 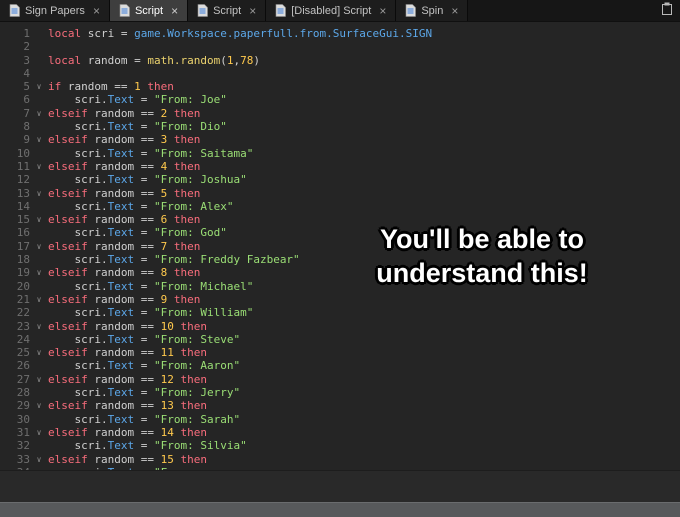 I want to click on code-text: scri.Text = "From: Michael", so click(x=151, y=286).